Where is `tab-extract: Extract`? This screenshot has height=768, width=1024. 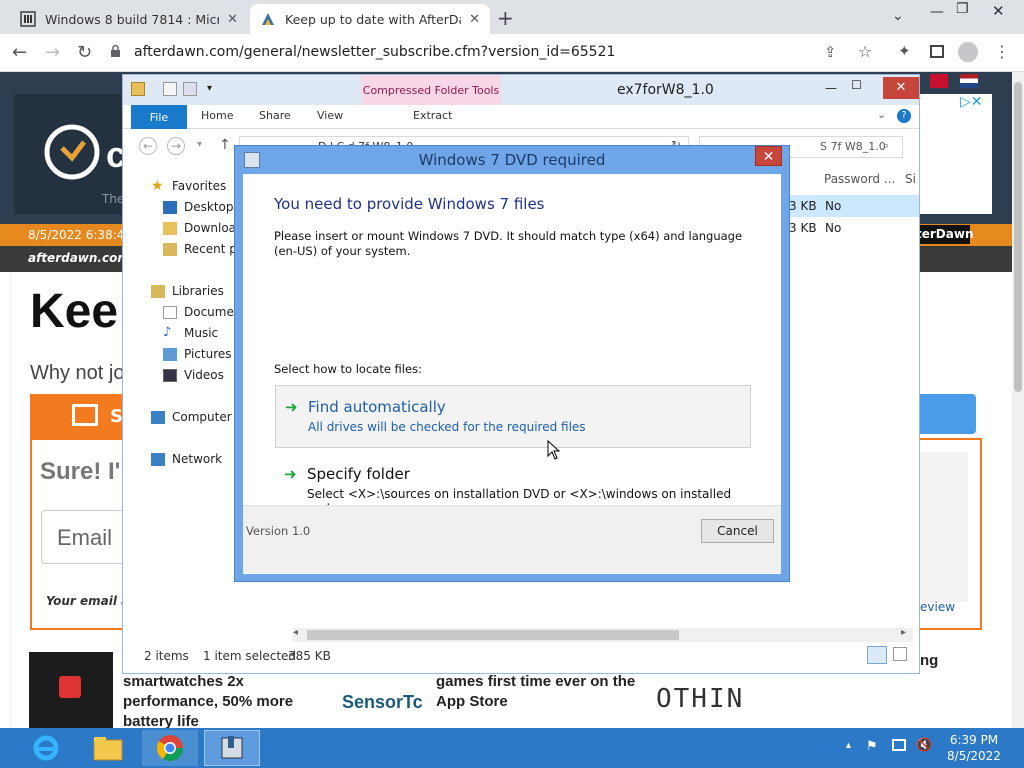 tab-extract: Extract is located at coordinates (432, 115).